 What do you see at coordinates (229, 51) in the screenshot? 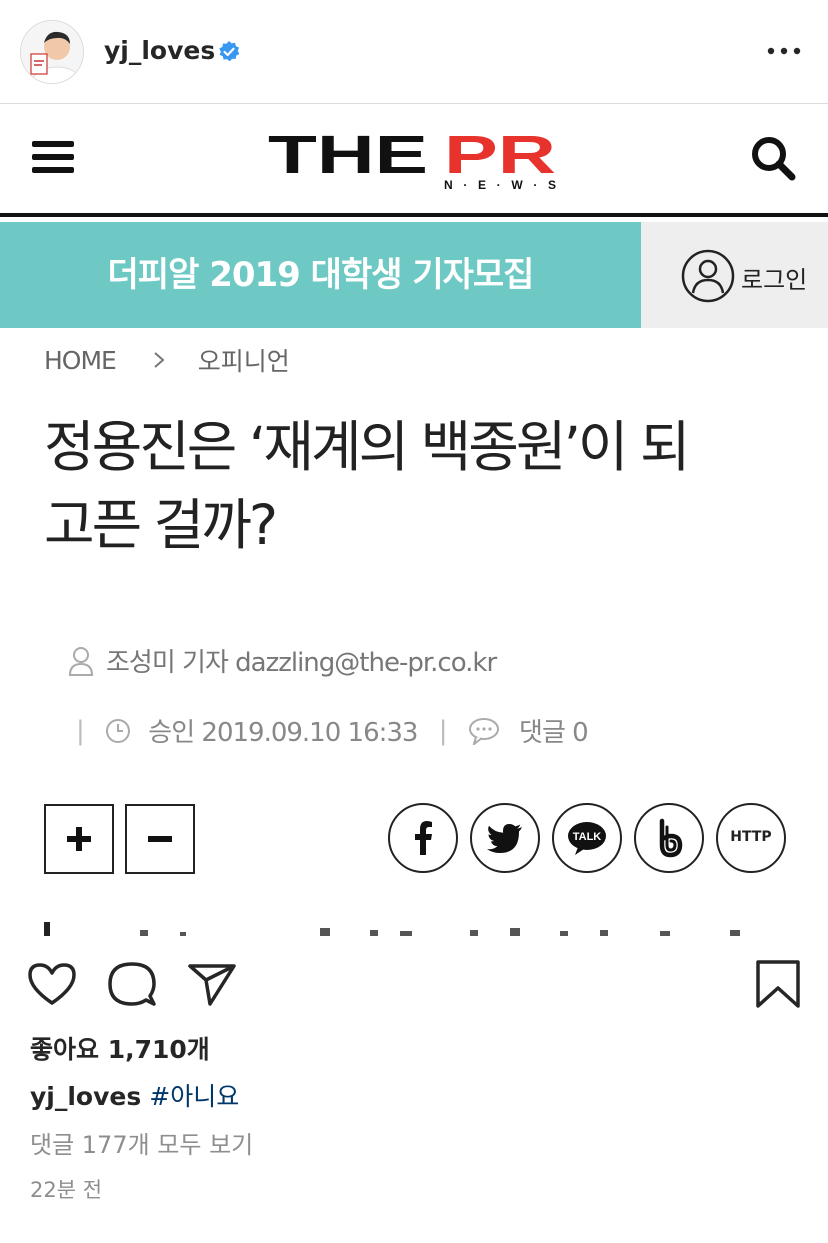
I see `verified-badge-icon` at bounding box center [229, 51].